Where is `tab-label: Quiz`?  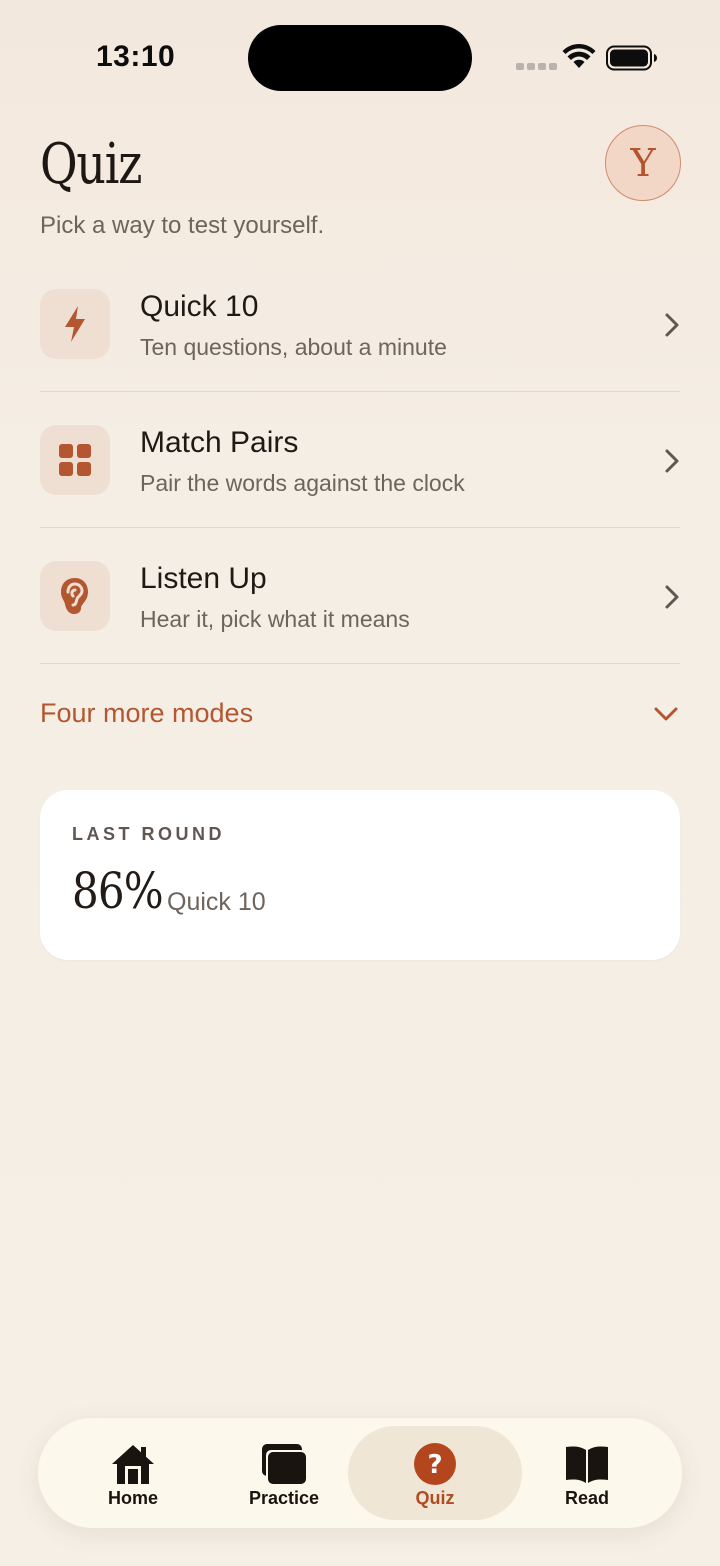 tab-label: Quiz is located at coordinates (435, 1498).